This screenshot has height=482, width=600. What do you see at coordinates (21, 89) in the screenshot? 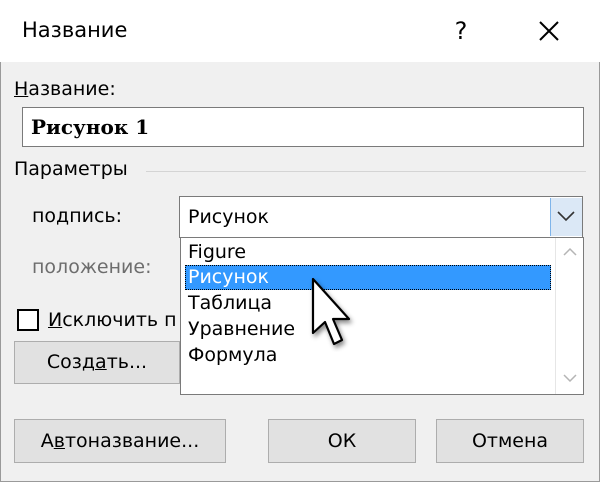
I see `name-label-mnemonic: Н` at bounding box center [21, 89].